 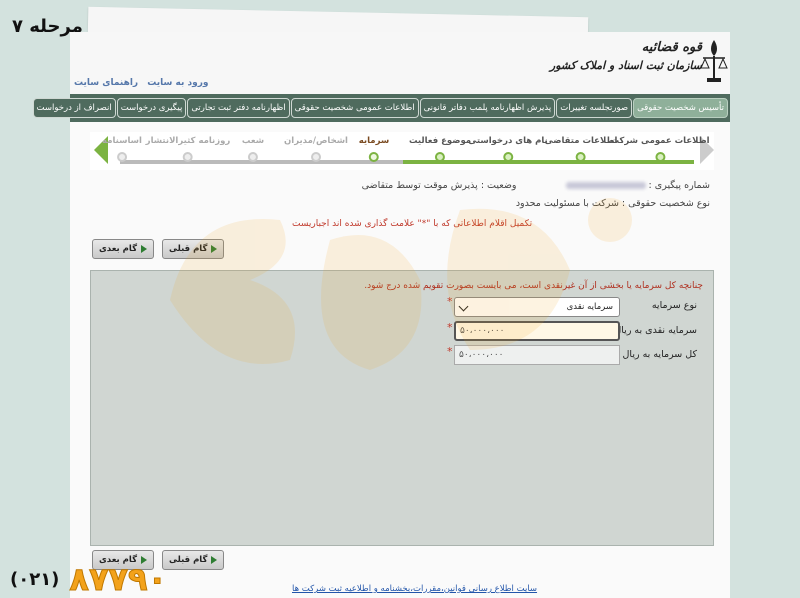 What do you see at coordinates (537, 355) in the screenshot?
I see `total-capital-input: ۵۰،۰۰۰،۰۰۰` at bounding box center [537, 355].